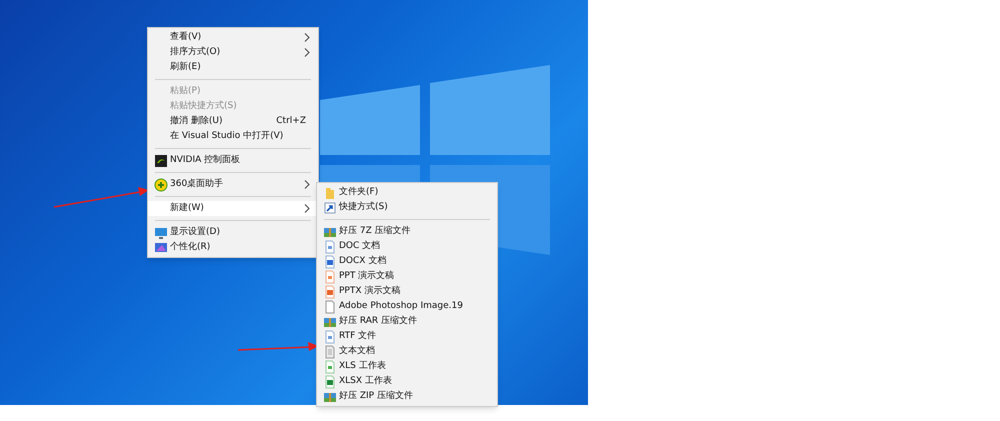 This screenshot has width=1000, height=421. I want to click on menu-item: 在 Visual Studio 中打开(V), so click(233, 136).